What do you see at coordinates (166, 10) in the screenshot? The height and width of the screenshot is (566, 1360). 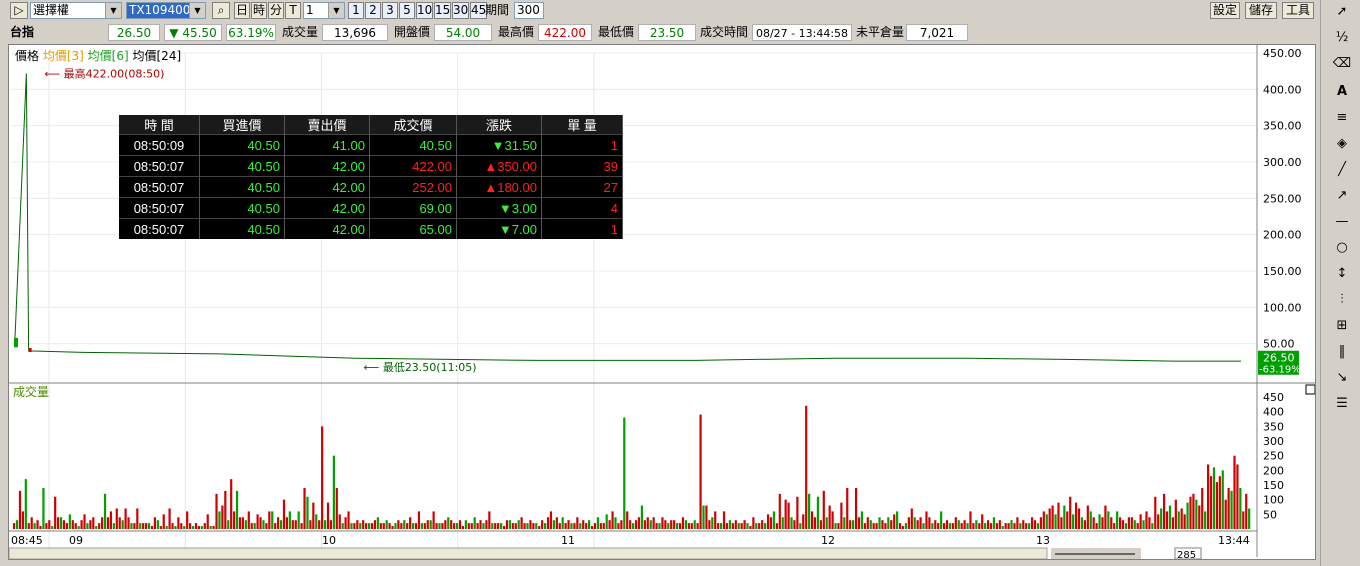 I see `contract-select: TX109400I4 ▼` at bounding box center [166, 10].